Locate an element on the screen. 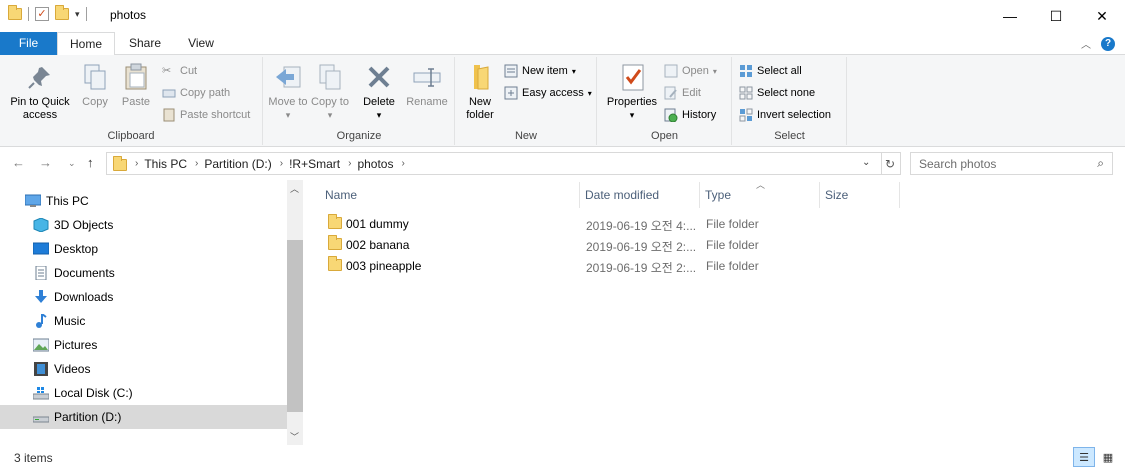 This screenshot has height=470, width=1125. new-folder-icon is located at coordinates (62, 12).